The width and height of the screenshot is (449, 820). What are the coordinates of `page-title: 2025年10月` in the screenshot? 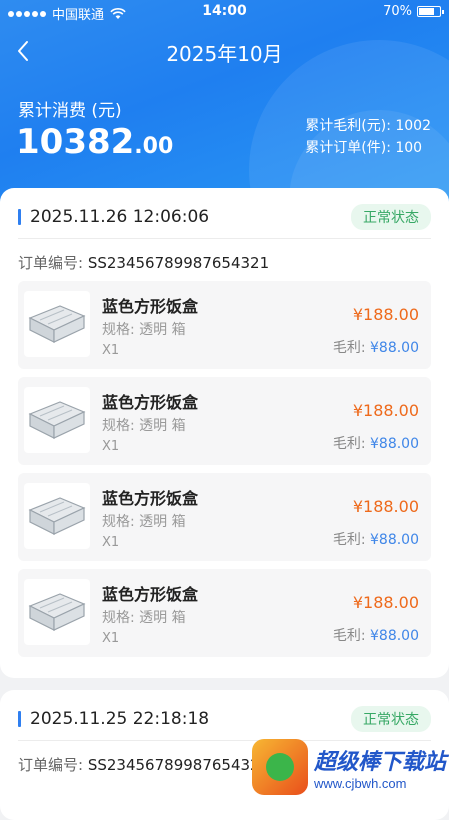 It's located at (224, 54).